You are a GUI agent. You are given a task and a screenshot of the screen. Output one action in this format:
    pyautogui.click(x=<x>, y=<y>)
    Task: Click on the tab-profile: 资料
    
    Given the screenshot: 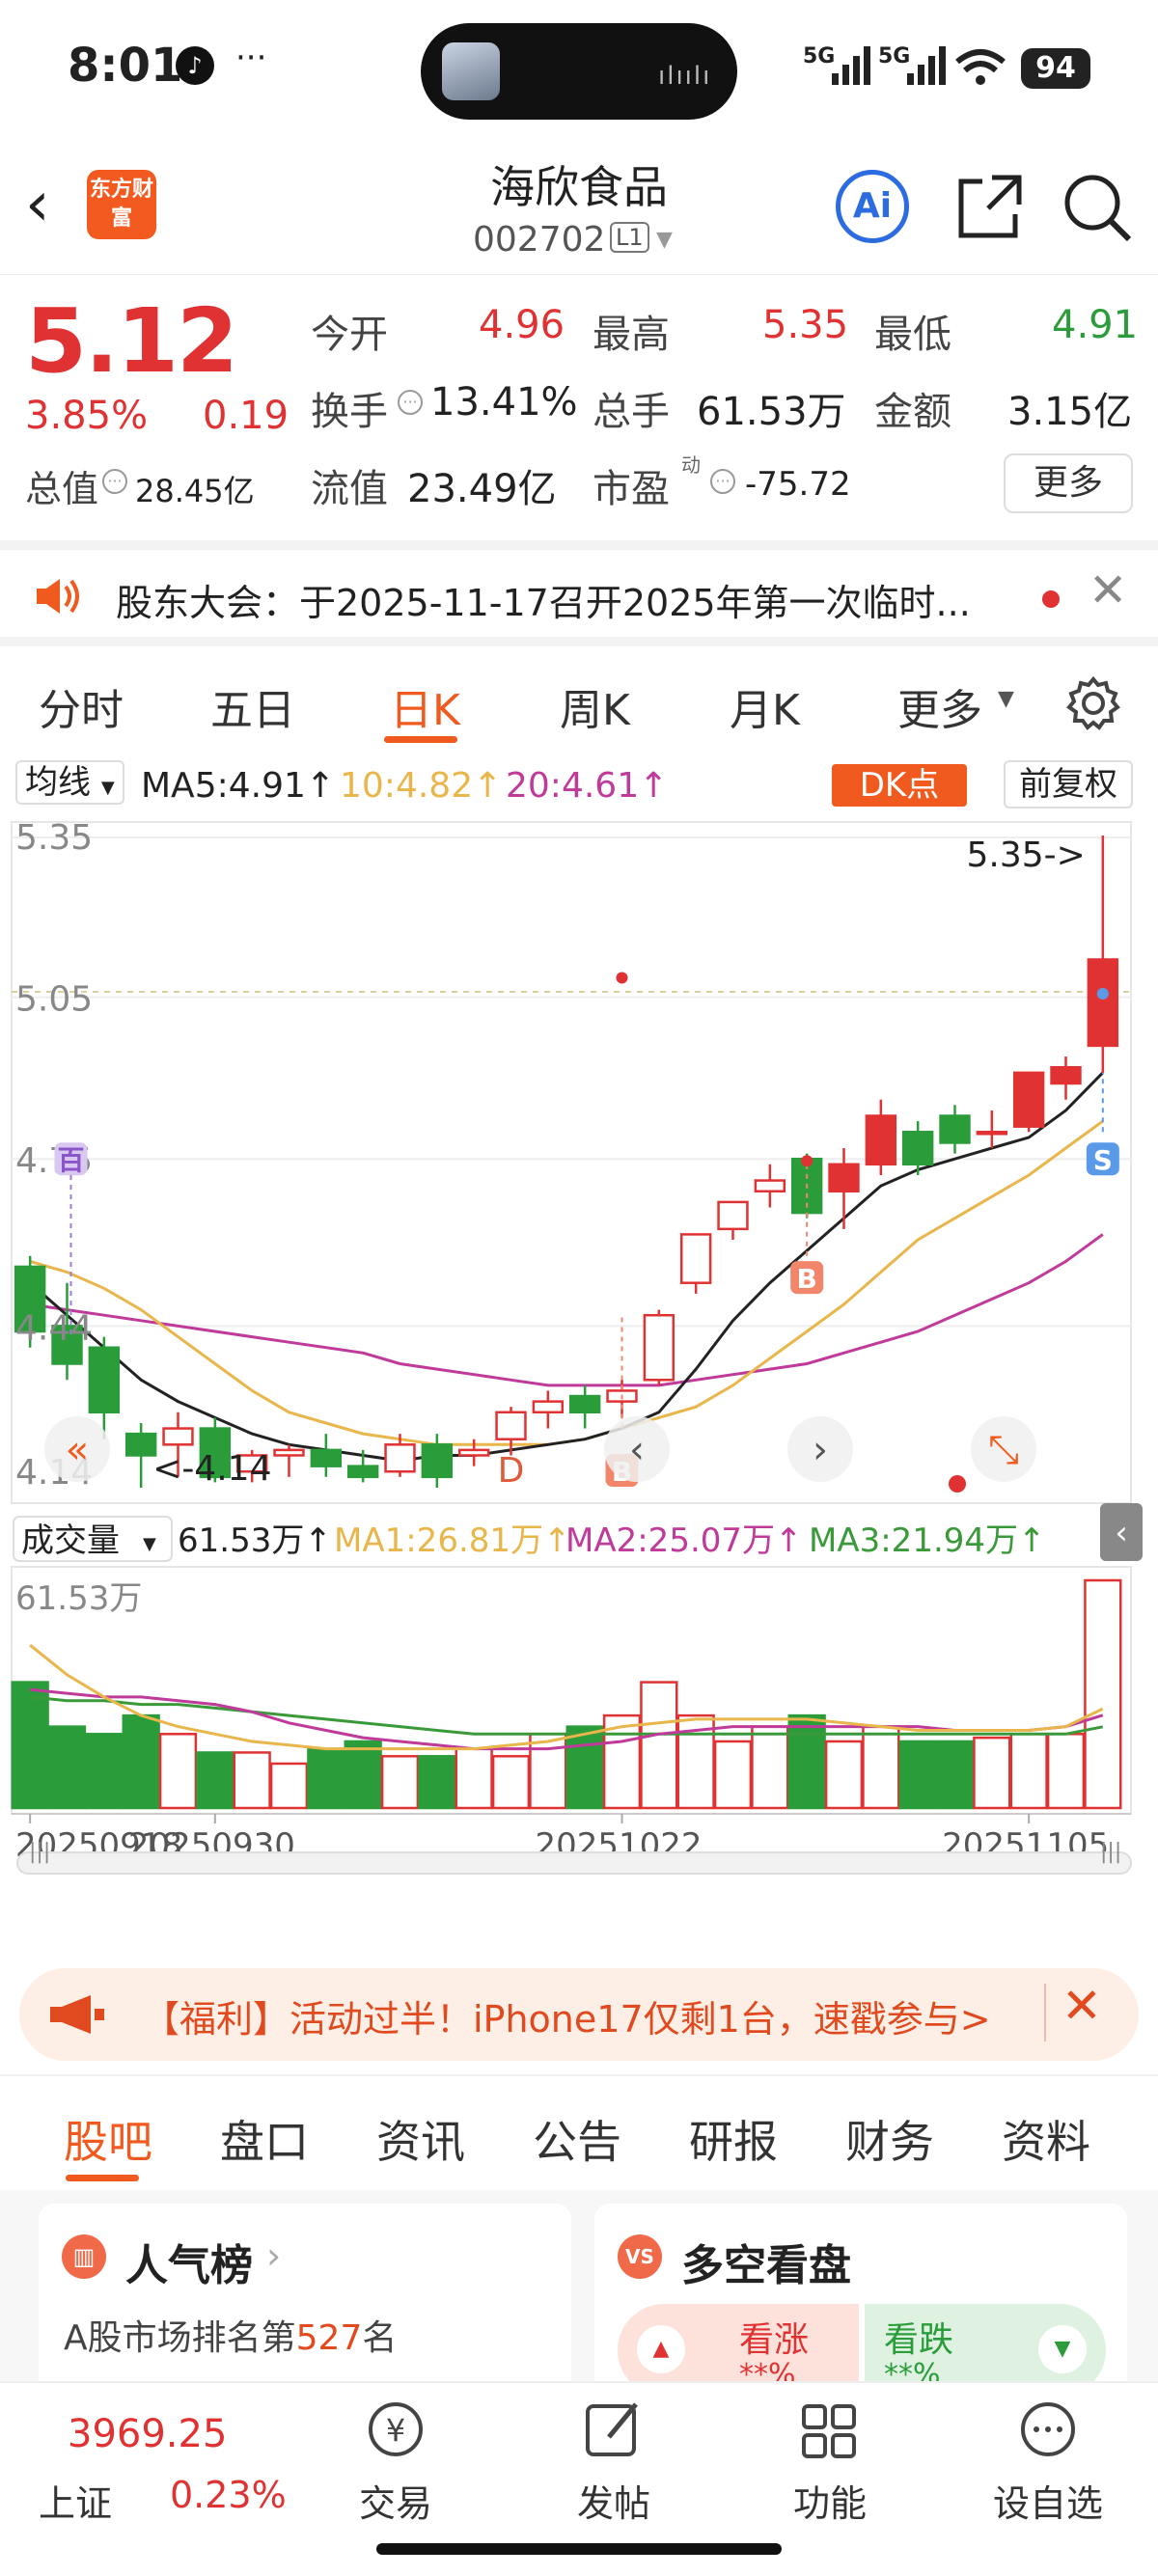 What is the action you would take?
    pyautogui.click(x=1046, y=2139)
    